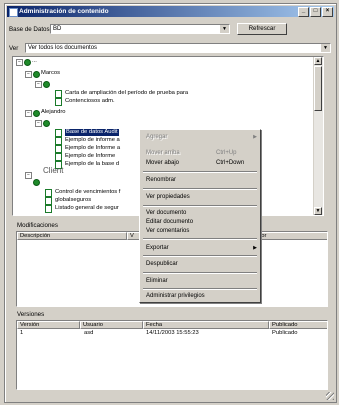 This screenshot has width=339, height=405. What do you see at coordinates (27, 62) in the screenshot?
I see `root-node-icon` at bounding box center [27, 62].